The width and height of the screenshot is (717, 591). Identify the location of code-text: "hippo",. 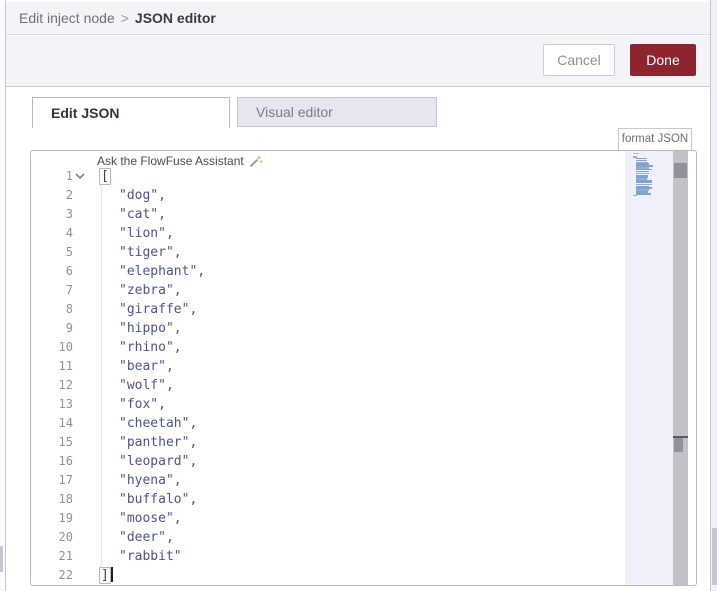
(134, 328).